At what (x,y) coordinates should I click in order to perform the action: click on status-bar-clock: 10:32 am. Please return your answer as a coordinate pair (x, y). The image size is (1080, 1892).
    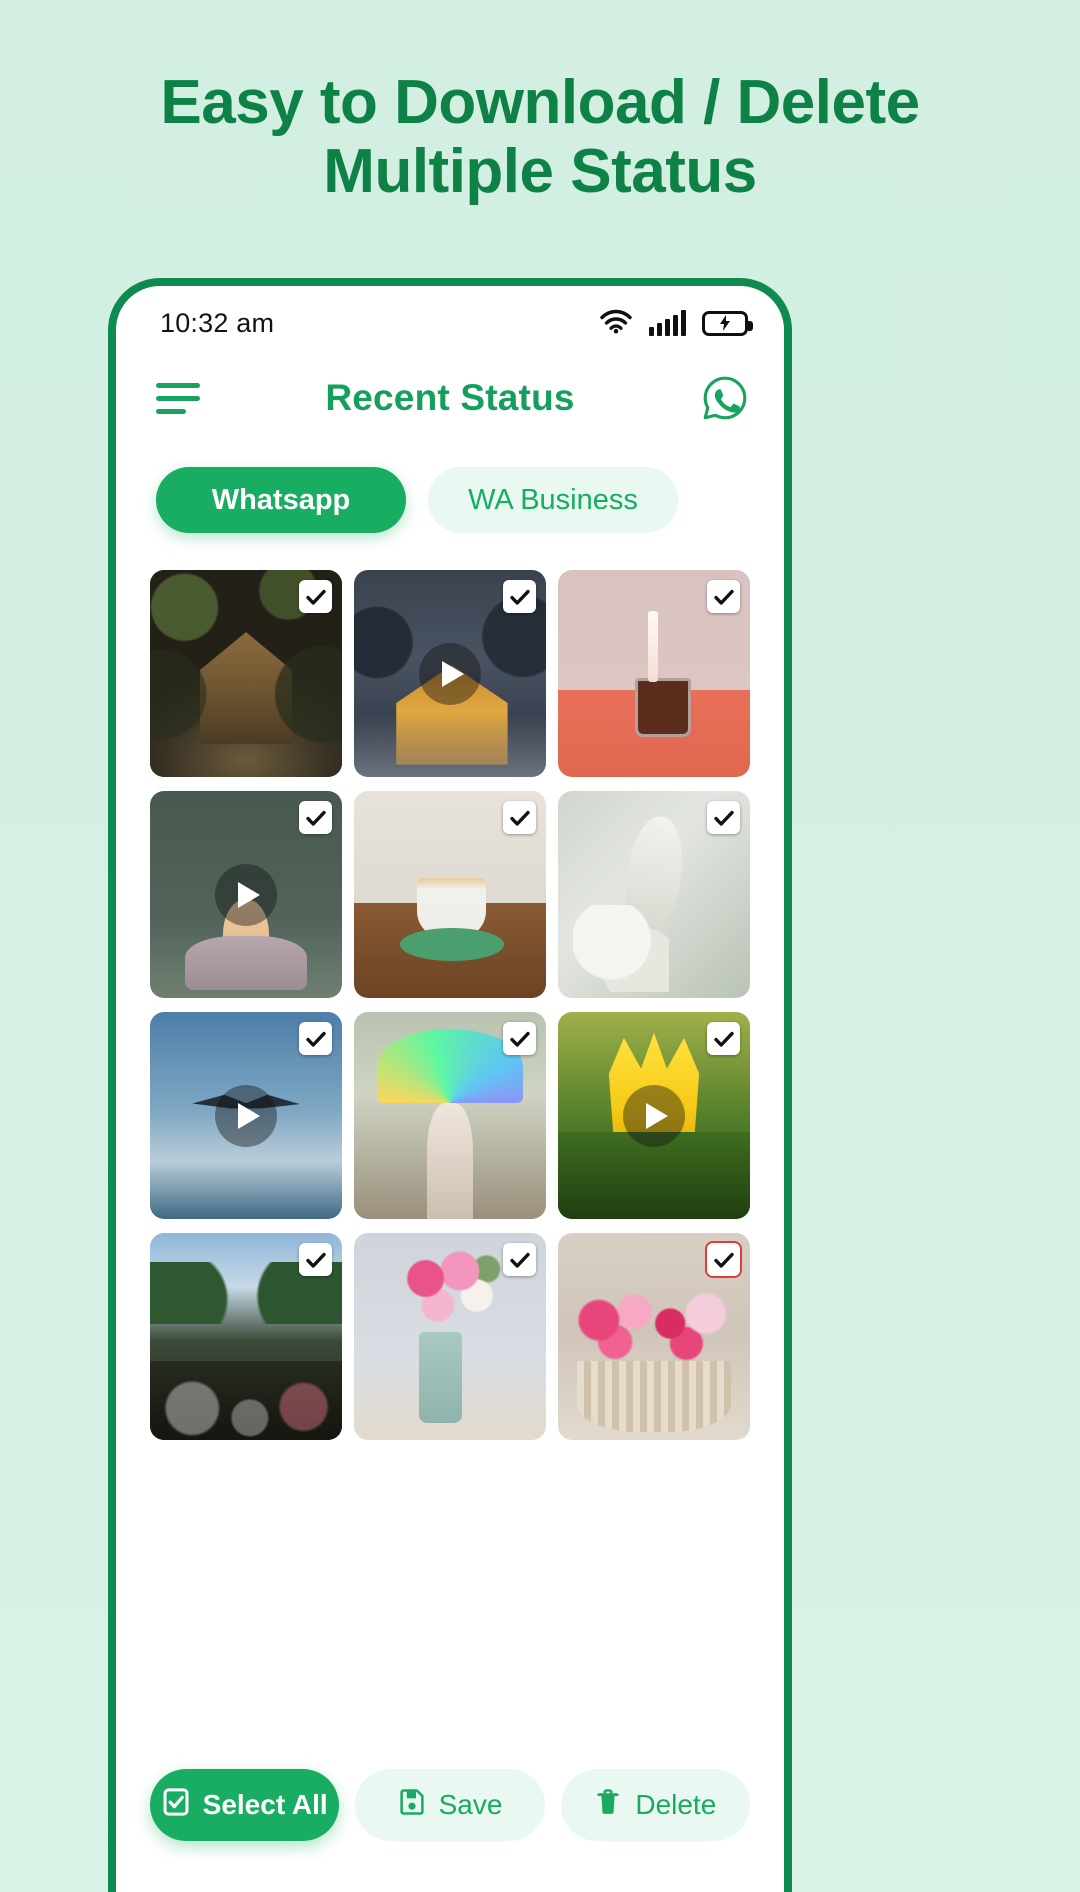
    Looking at the image, I should click on (217, 322).